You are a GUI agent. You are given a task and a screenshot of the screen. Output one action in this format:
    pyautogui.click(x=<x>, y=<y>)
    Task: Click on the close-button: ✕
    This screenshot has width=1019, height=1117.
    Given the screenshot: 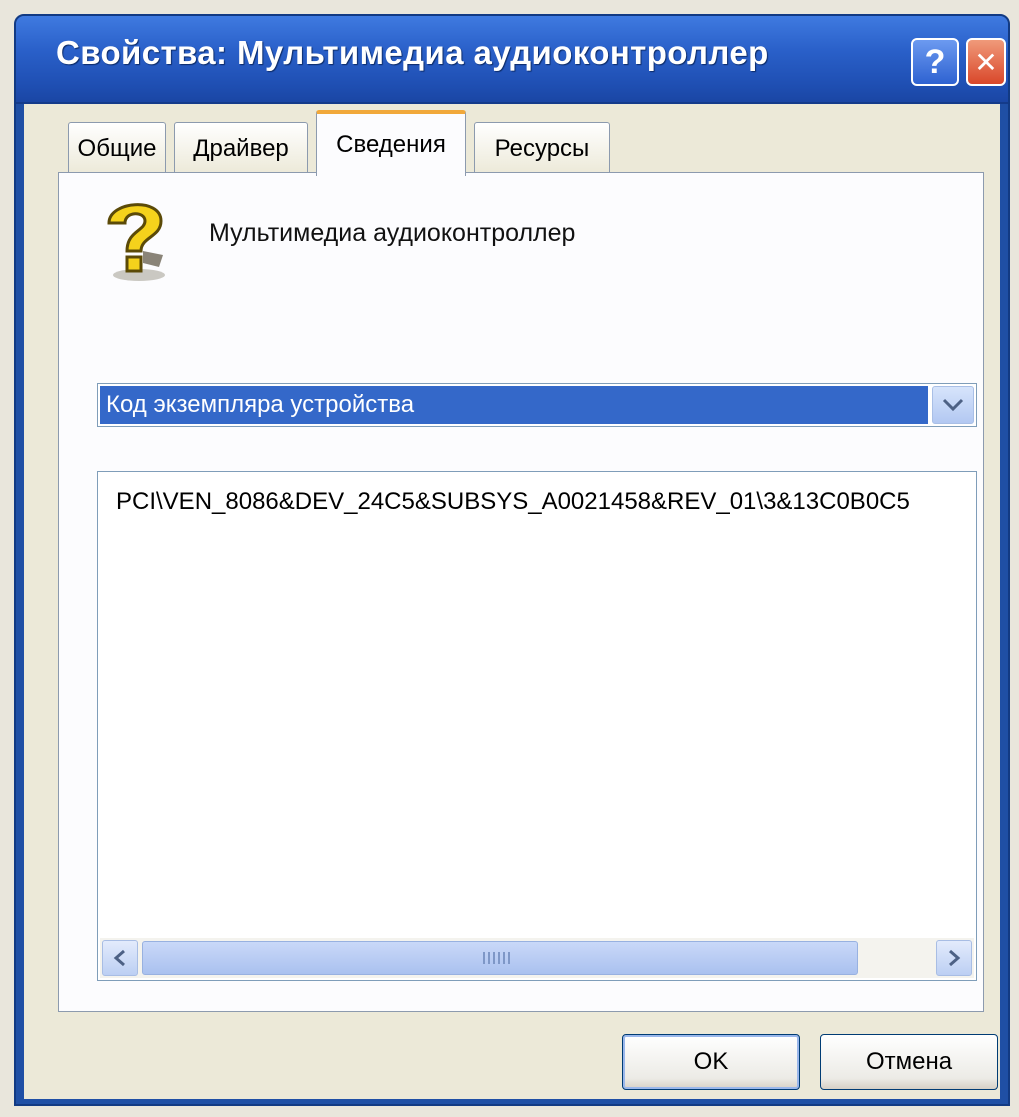 What is the action you would take?
    pyautogui.click(x=986, y=62)
    